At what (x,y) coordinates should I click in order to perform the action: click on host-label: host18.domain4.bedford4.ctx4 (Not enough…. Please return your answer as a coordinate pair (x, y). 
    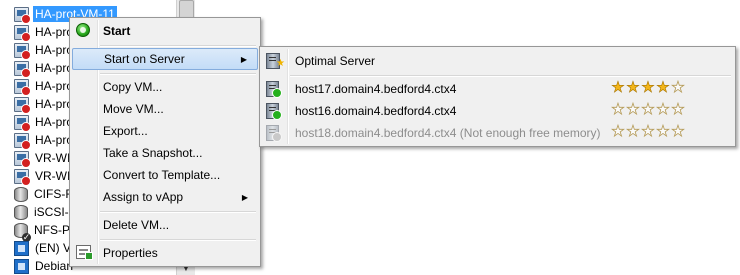
    Looking at the image, I should click on (448, 133).